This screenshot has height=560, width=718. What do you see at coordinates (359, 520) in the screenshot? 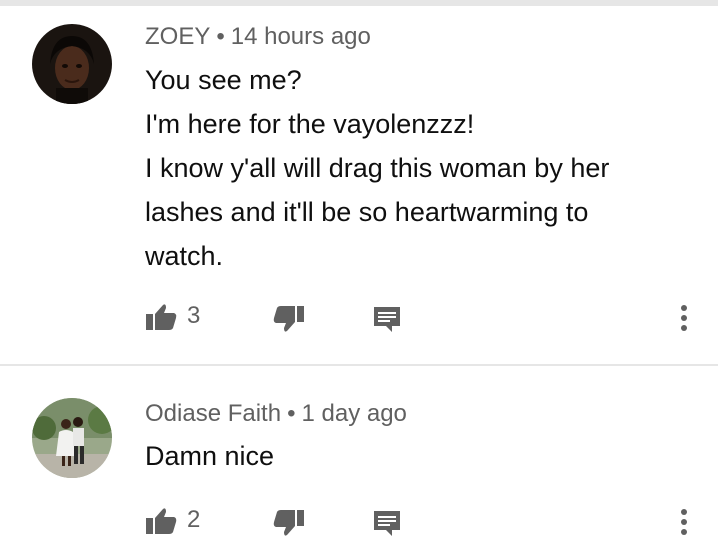
I see `comment-actions: 2` at bounding box center [359, 520].